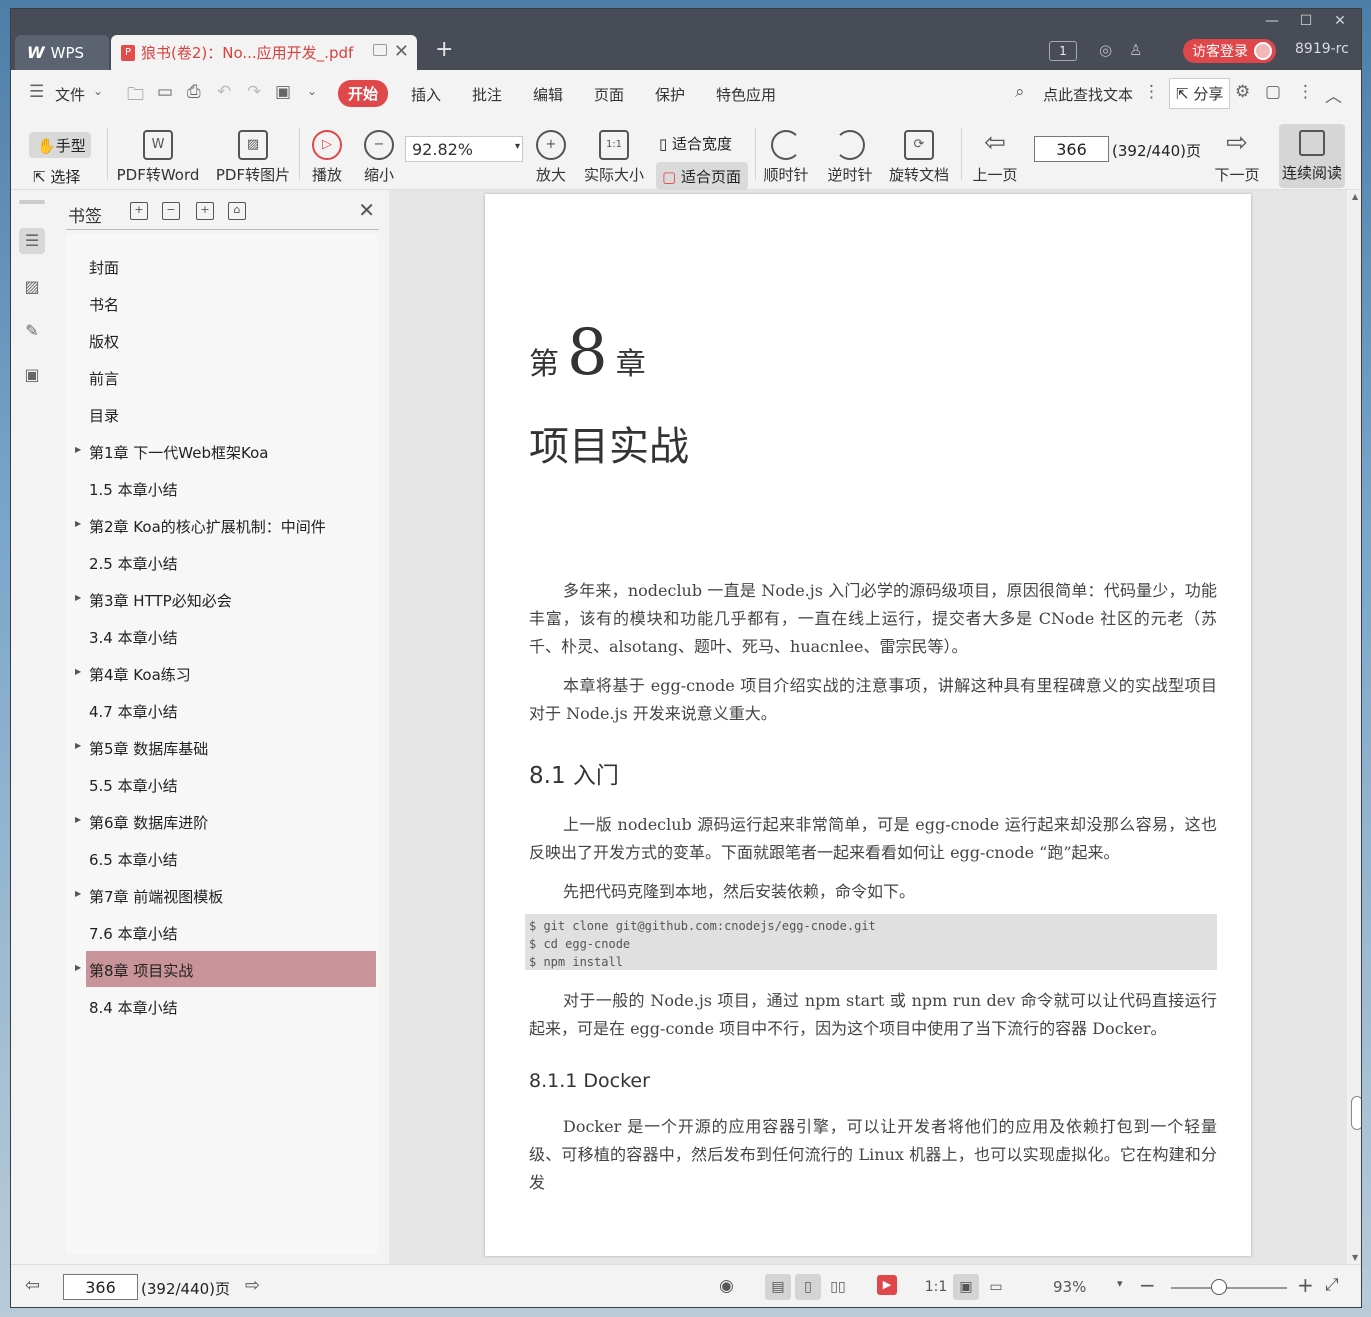 Image resolution: width=1371 pixels, height=1317 pixels. I want to click on bookmark-item: 1.5 本章小结, so click(231, 488).